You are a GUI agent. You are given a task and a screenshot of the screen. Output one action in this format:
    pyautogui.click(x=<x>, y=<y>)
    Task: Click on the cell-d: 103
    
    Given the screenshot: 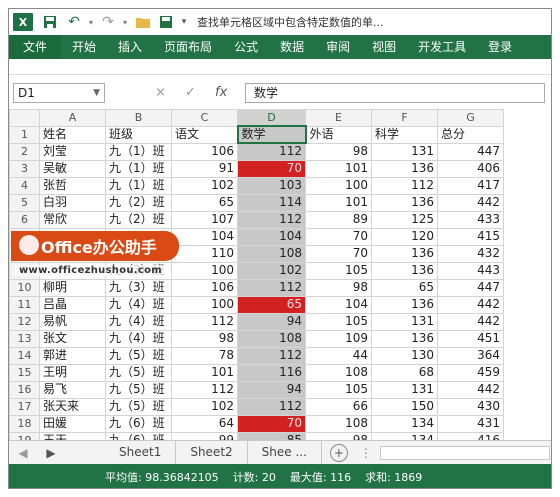 What is the action you would take?
    pyautogui.click(x=271, y=185)
    